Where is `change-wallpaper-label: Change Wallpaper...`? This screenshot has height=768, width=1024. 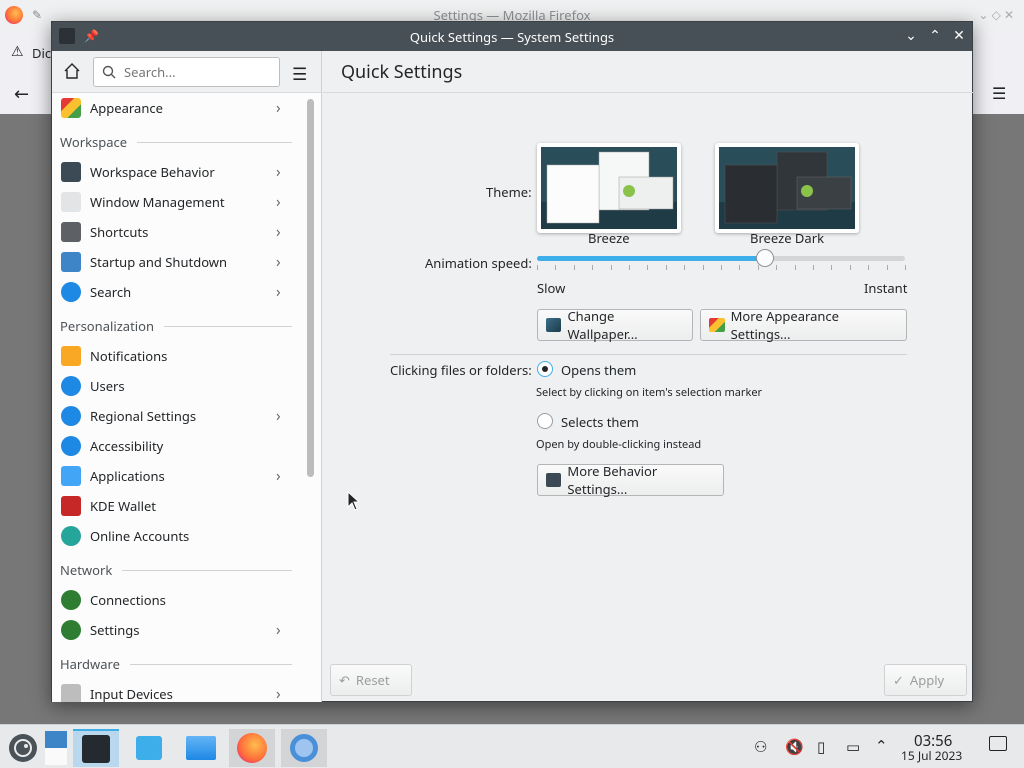 change-wallpaper-label: Change Wallpaper... is located at coordinates (602, 325).